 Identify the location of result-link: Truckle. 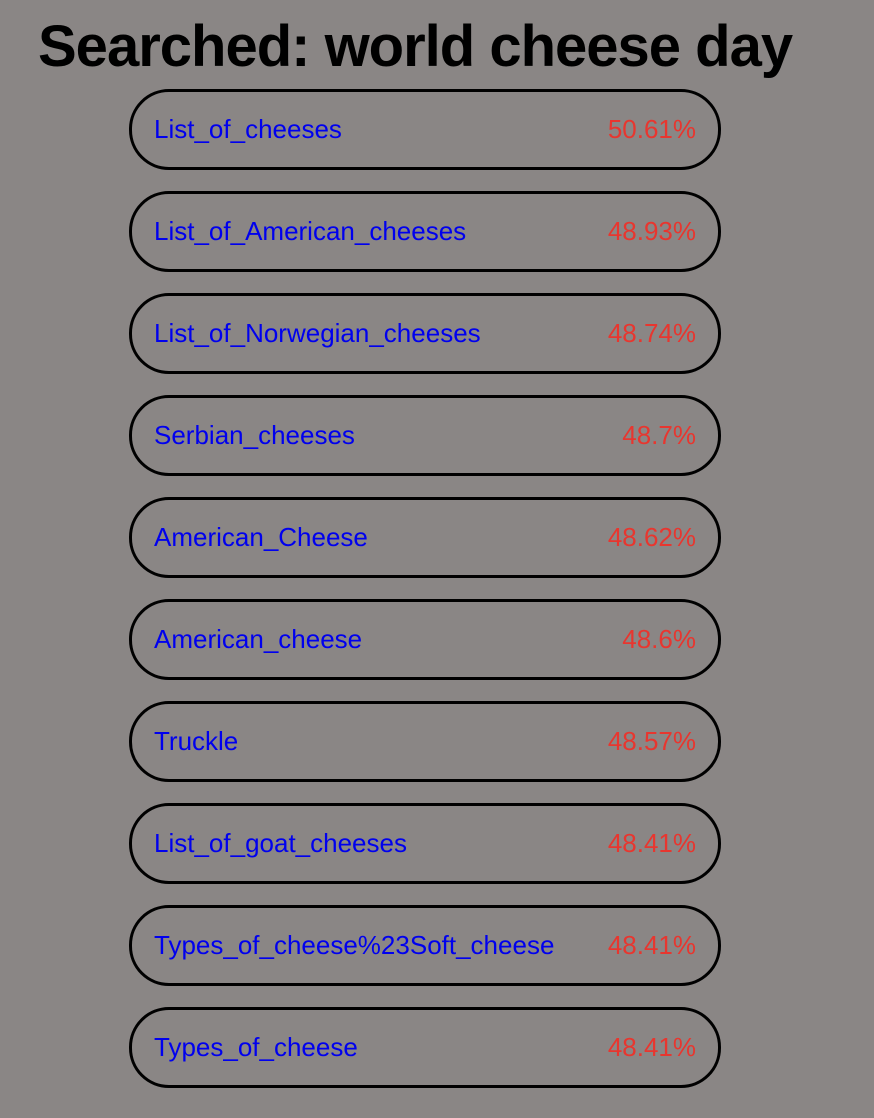
(196, 741).